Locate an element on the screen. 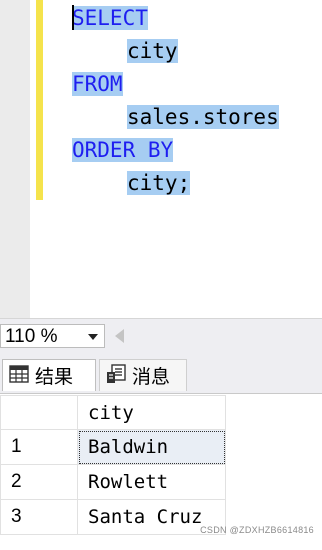  table-row: 3 Santa Cruz is located at coordinates (113, 517).